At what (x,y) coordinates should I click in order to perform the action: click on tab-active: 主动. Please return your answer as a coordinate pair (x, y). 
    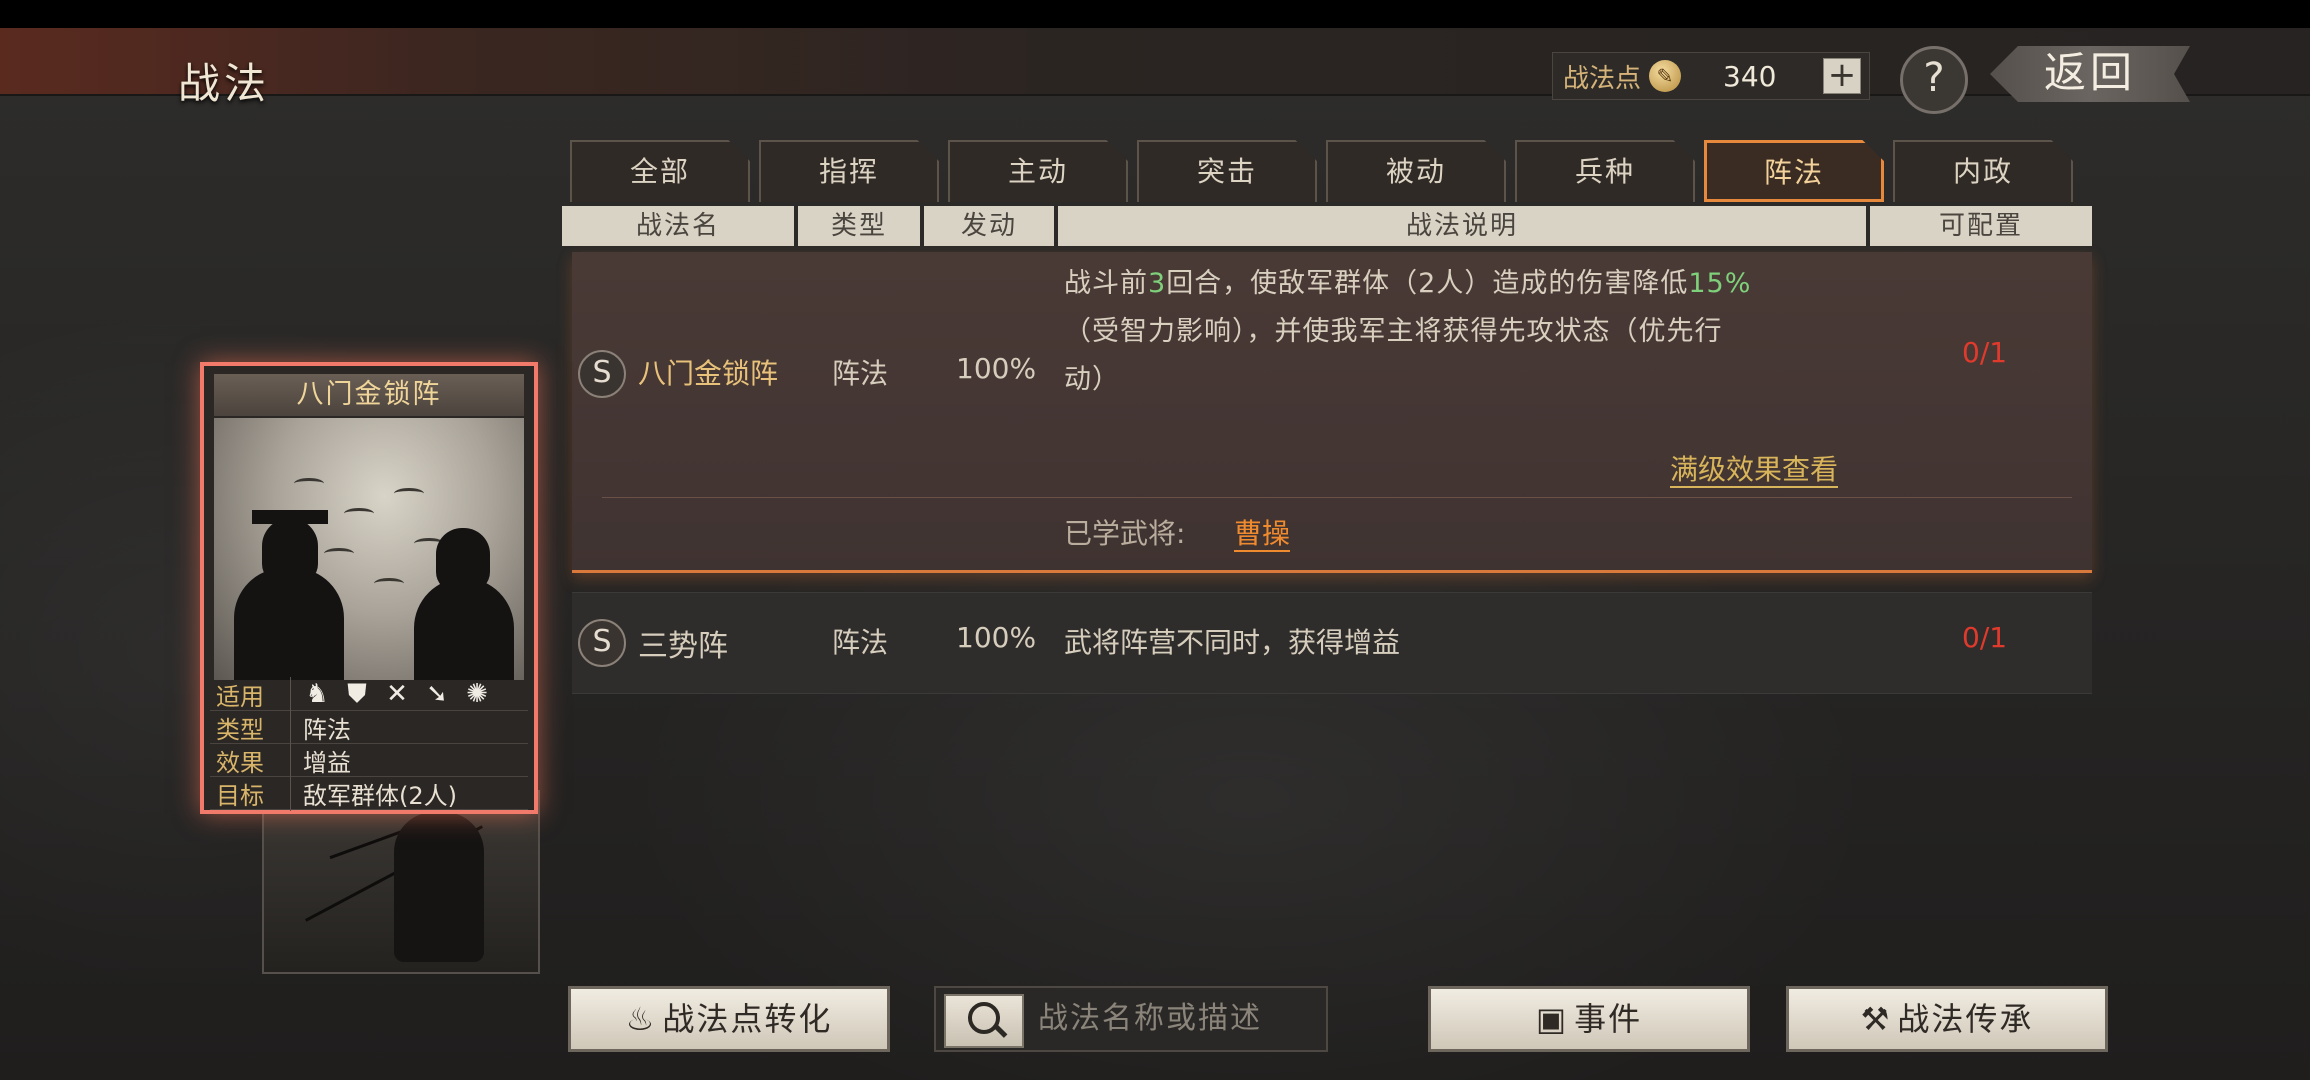
    Looking at the image, I should click on (1038, 171).